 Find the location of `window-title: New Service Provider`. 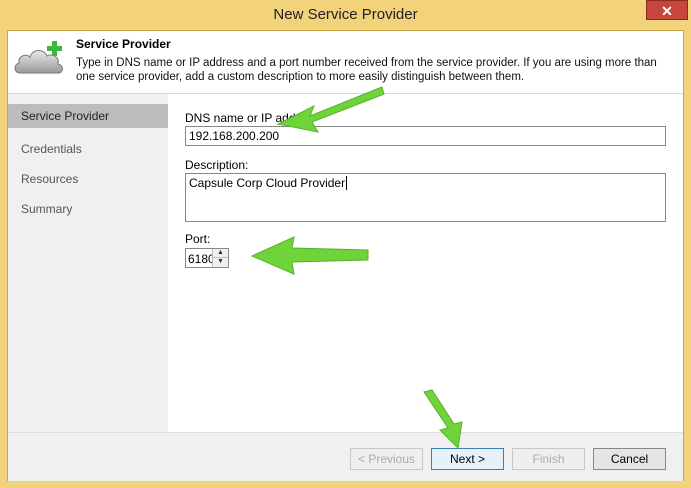

window-title: New Service Provider is located at coordinates (345, 14).